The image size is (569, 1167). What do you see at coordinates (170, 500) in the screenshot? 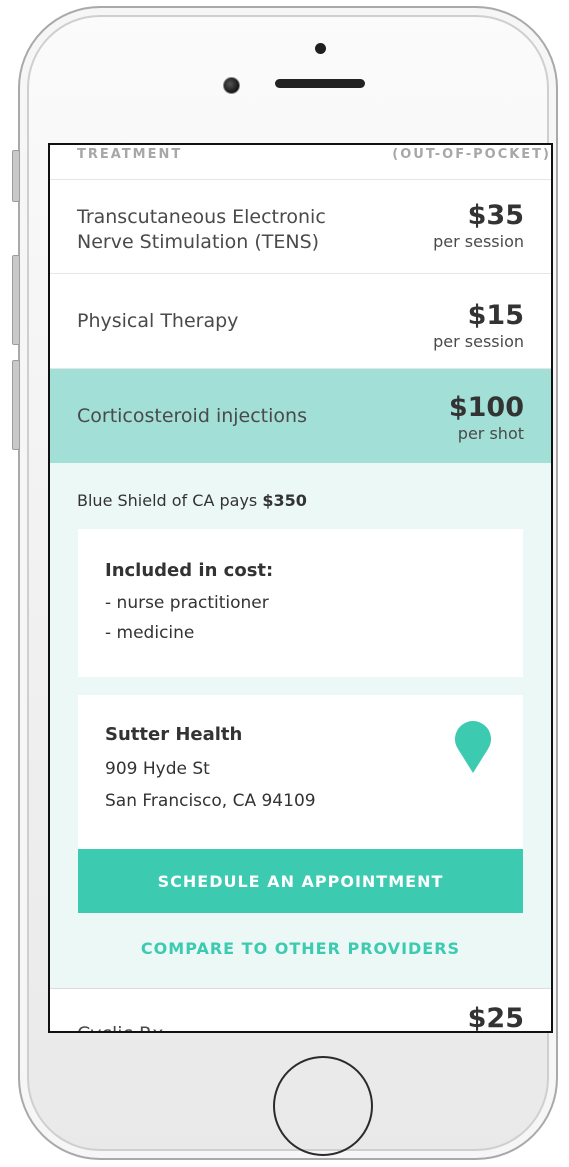
I see `insurer-text: Blue Shield of CA pays` at bounding box center [170, 500].